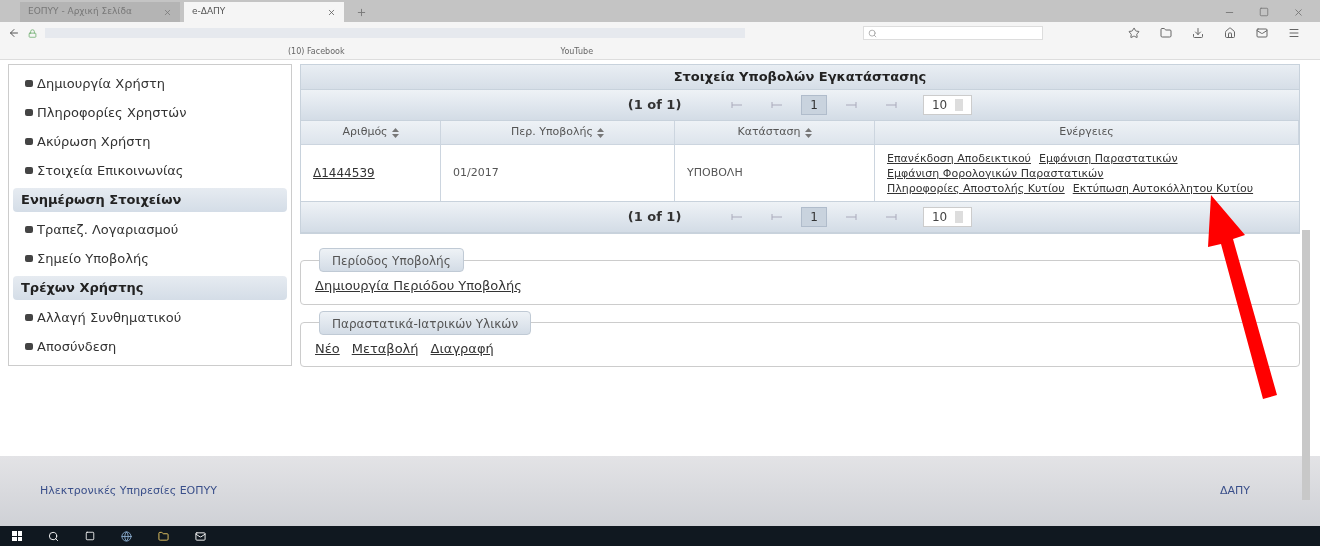  What do you see at coordinates (112, 112) in the screenshot?
I see `sidebar-item: Πληροφορίες Χρηστών` at bounding box center [112, 112].